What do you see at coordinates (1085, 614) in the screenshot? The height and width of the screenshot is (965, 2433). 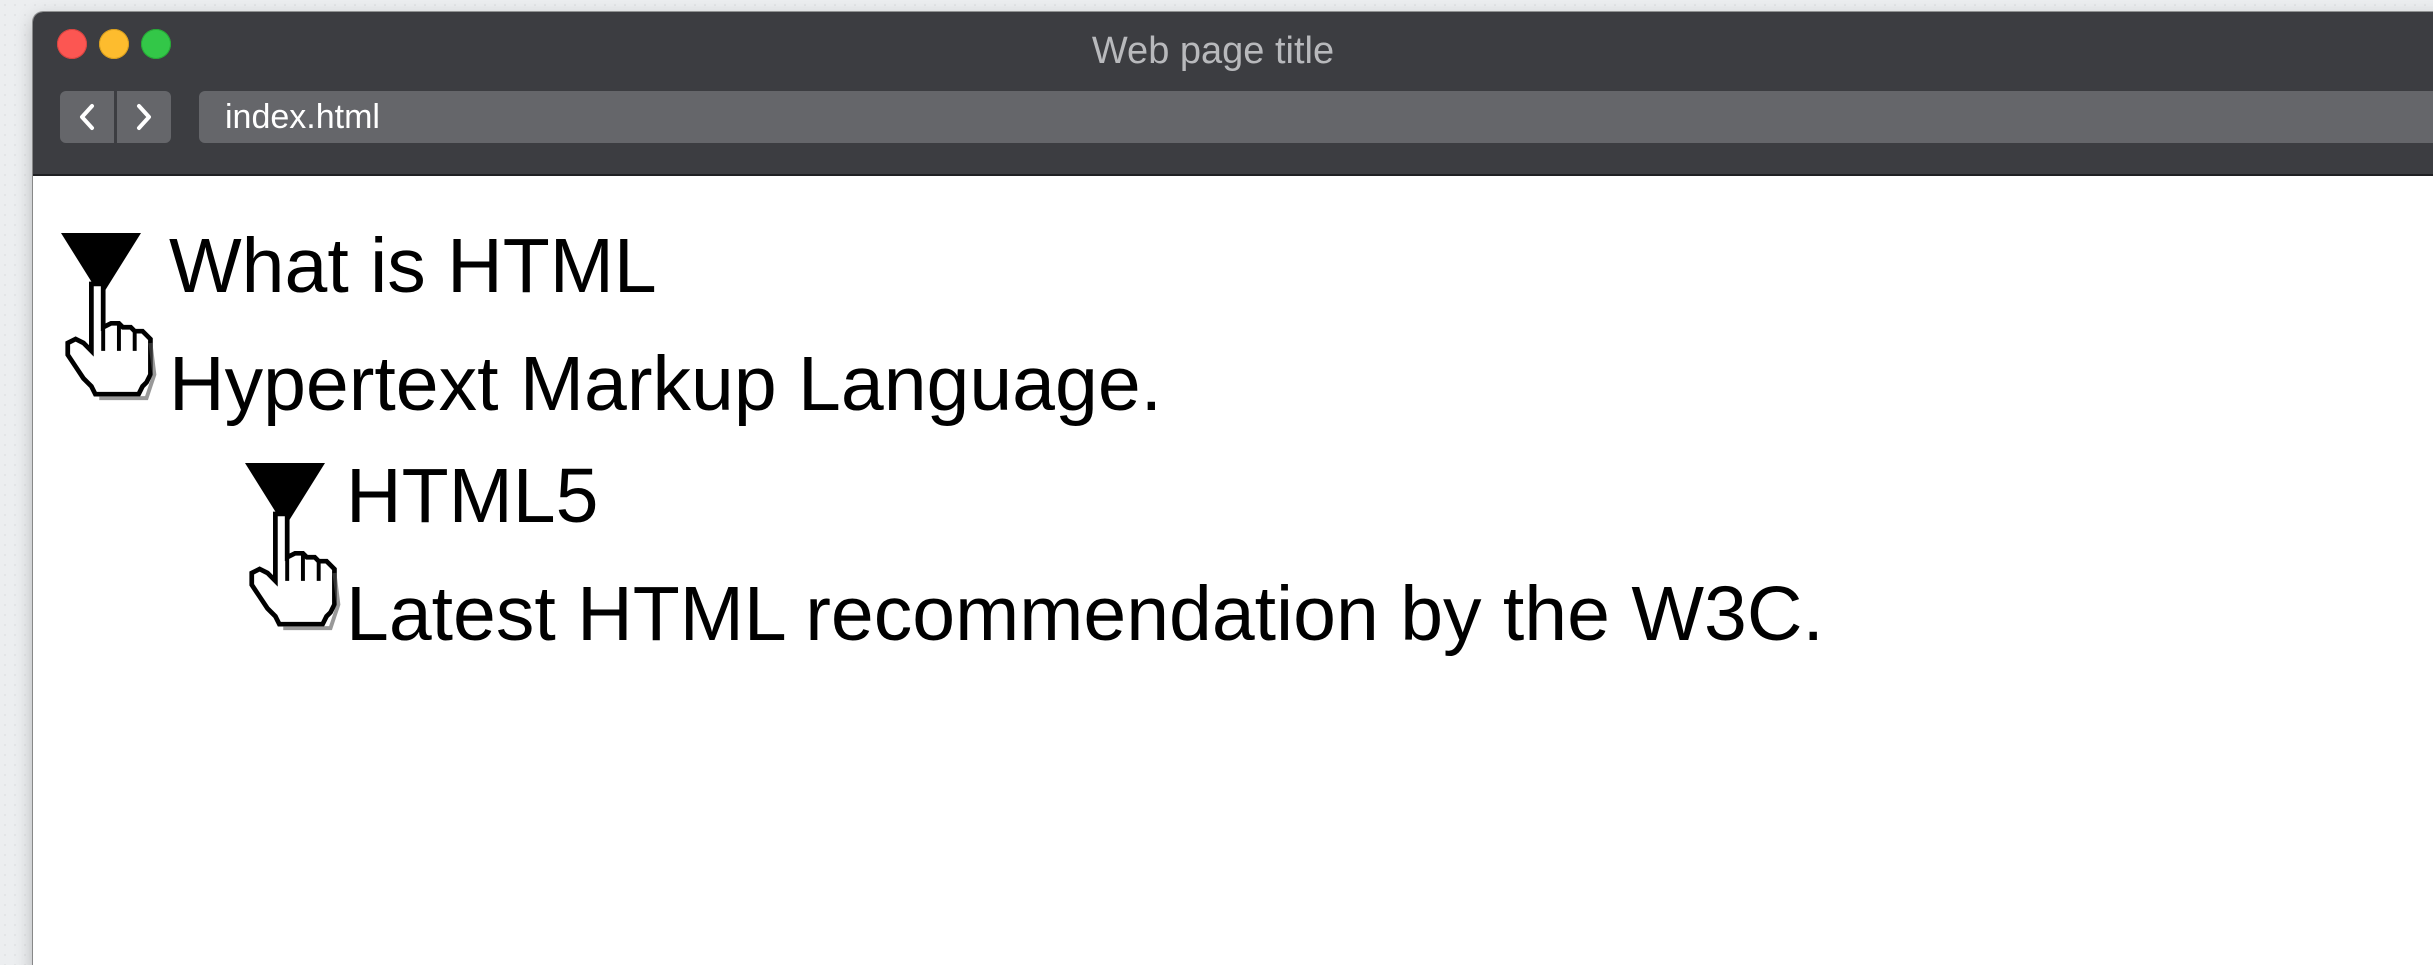 I see `details-body: Latest HTML recommendation by the W3C.` at bounding box center [1085, 614].